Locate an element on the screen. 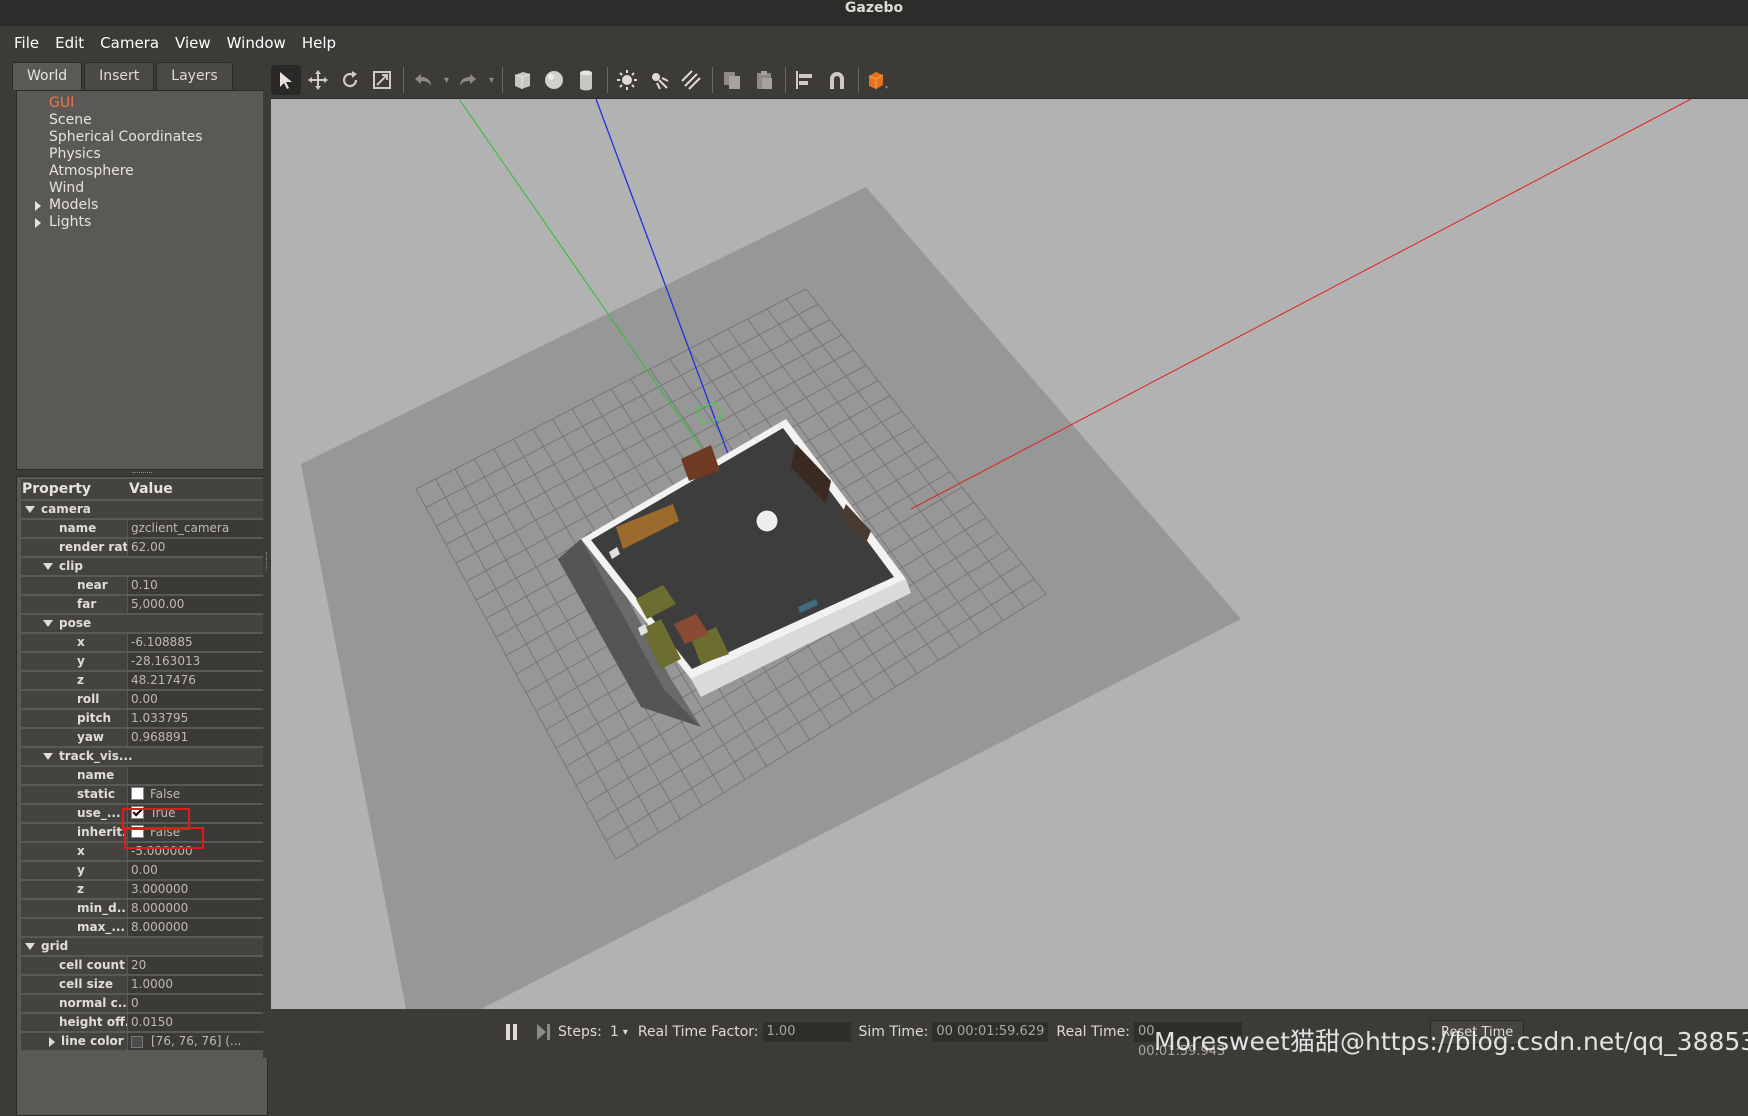 This screenshot has height=1116, width=1748. section-camera: camera is located at coordinates (142, 509).